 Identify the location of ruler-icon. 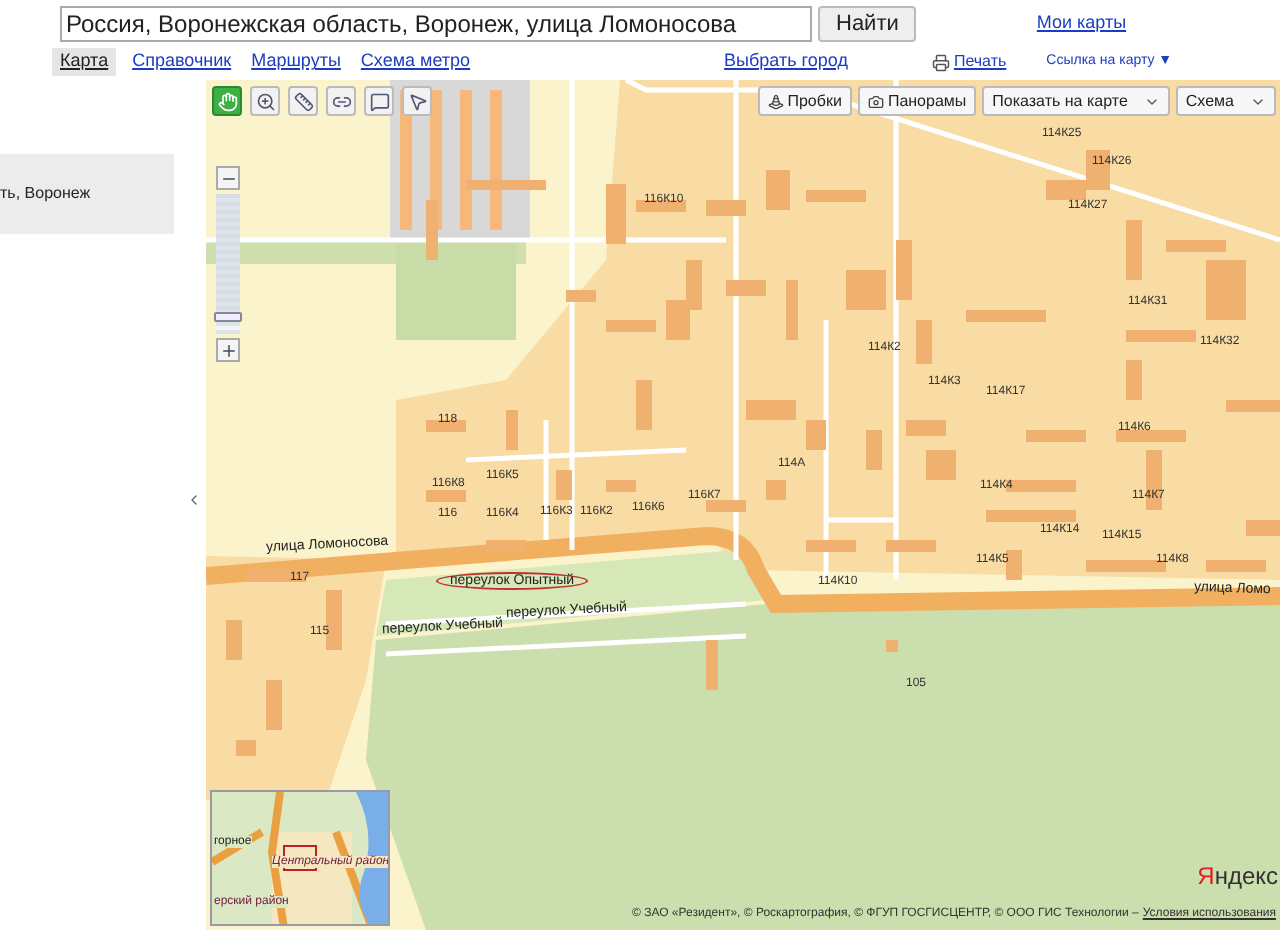
(303, 101).